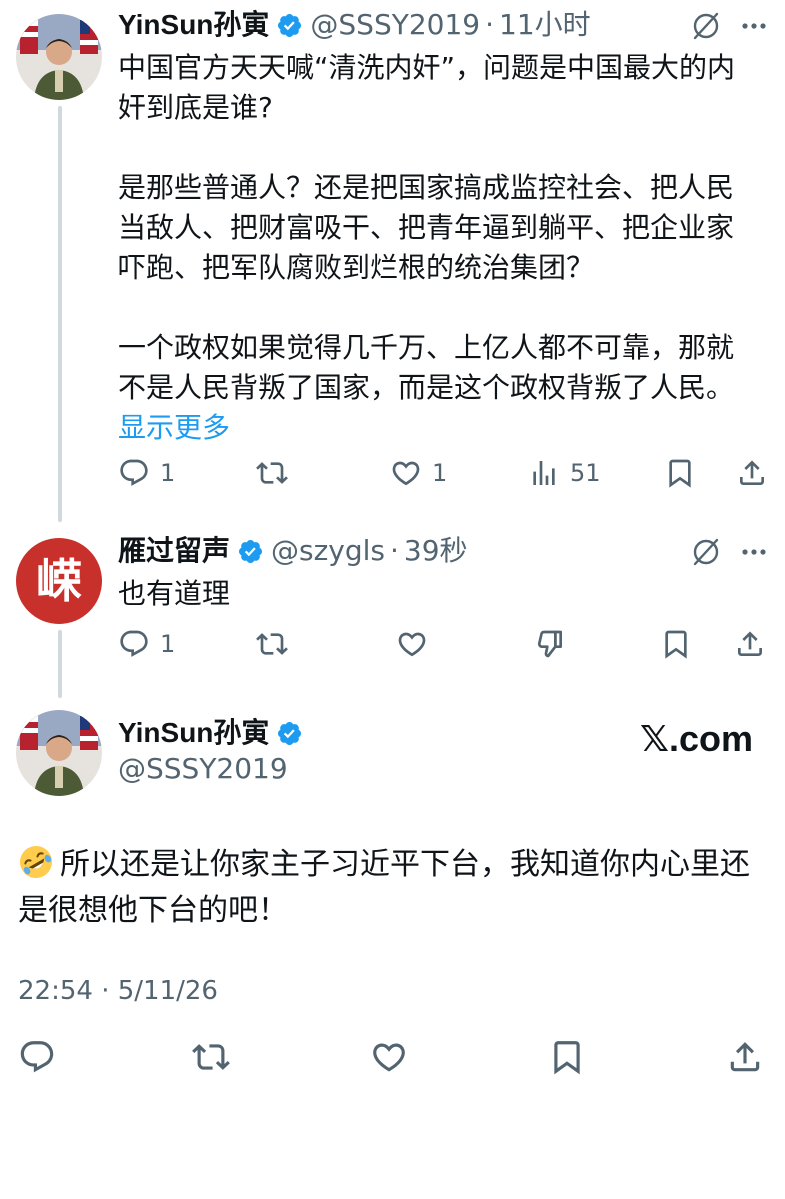 The image size is (785, 1199). Describe the element at coordinates (36, 862) in the screenshot. I see `rolling-laughing-emoji-icon` at that location.